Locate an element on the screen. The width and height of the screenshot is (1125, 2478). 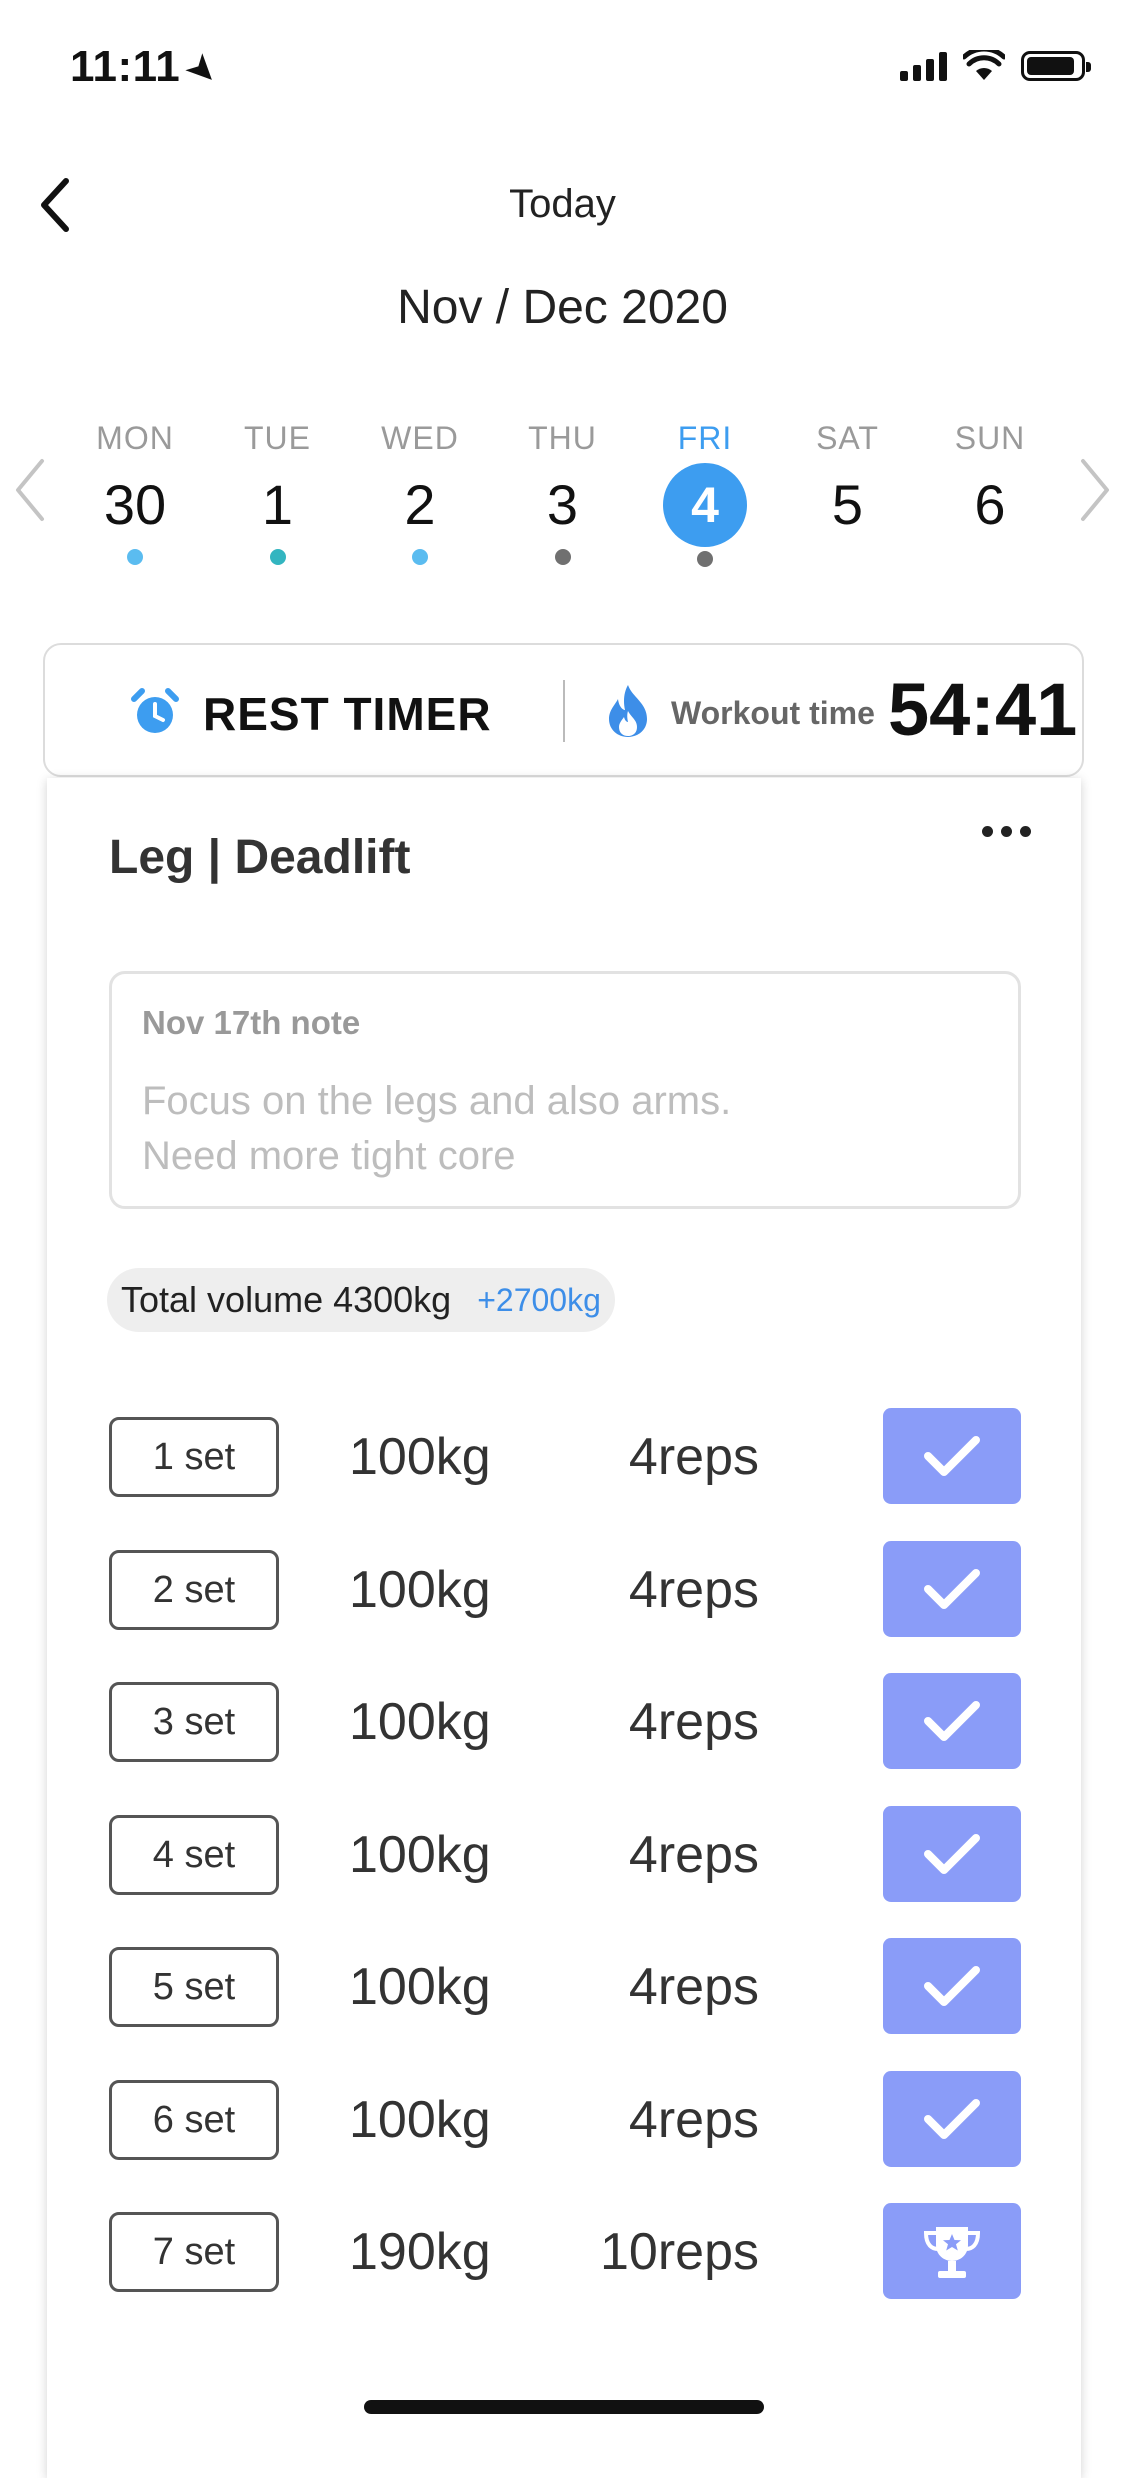
set-row: 7 set 190kg 10reps is located at coordinates (565, 2252).